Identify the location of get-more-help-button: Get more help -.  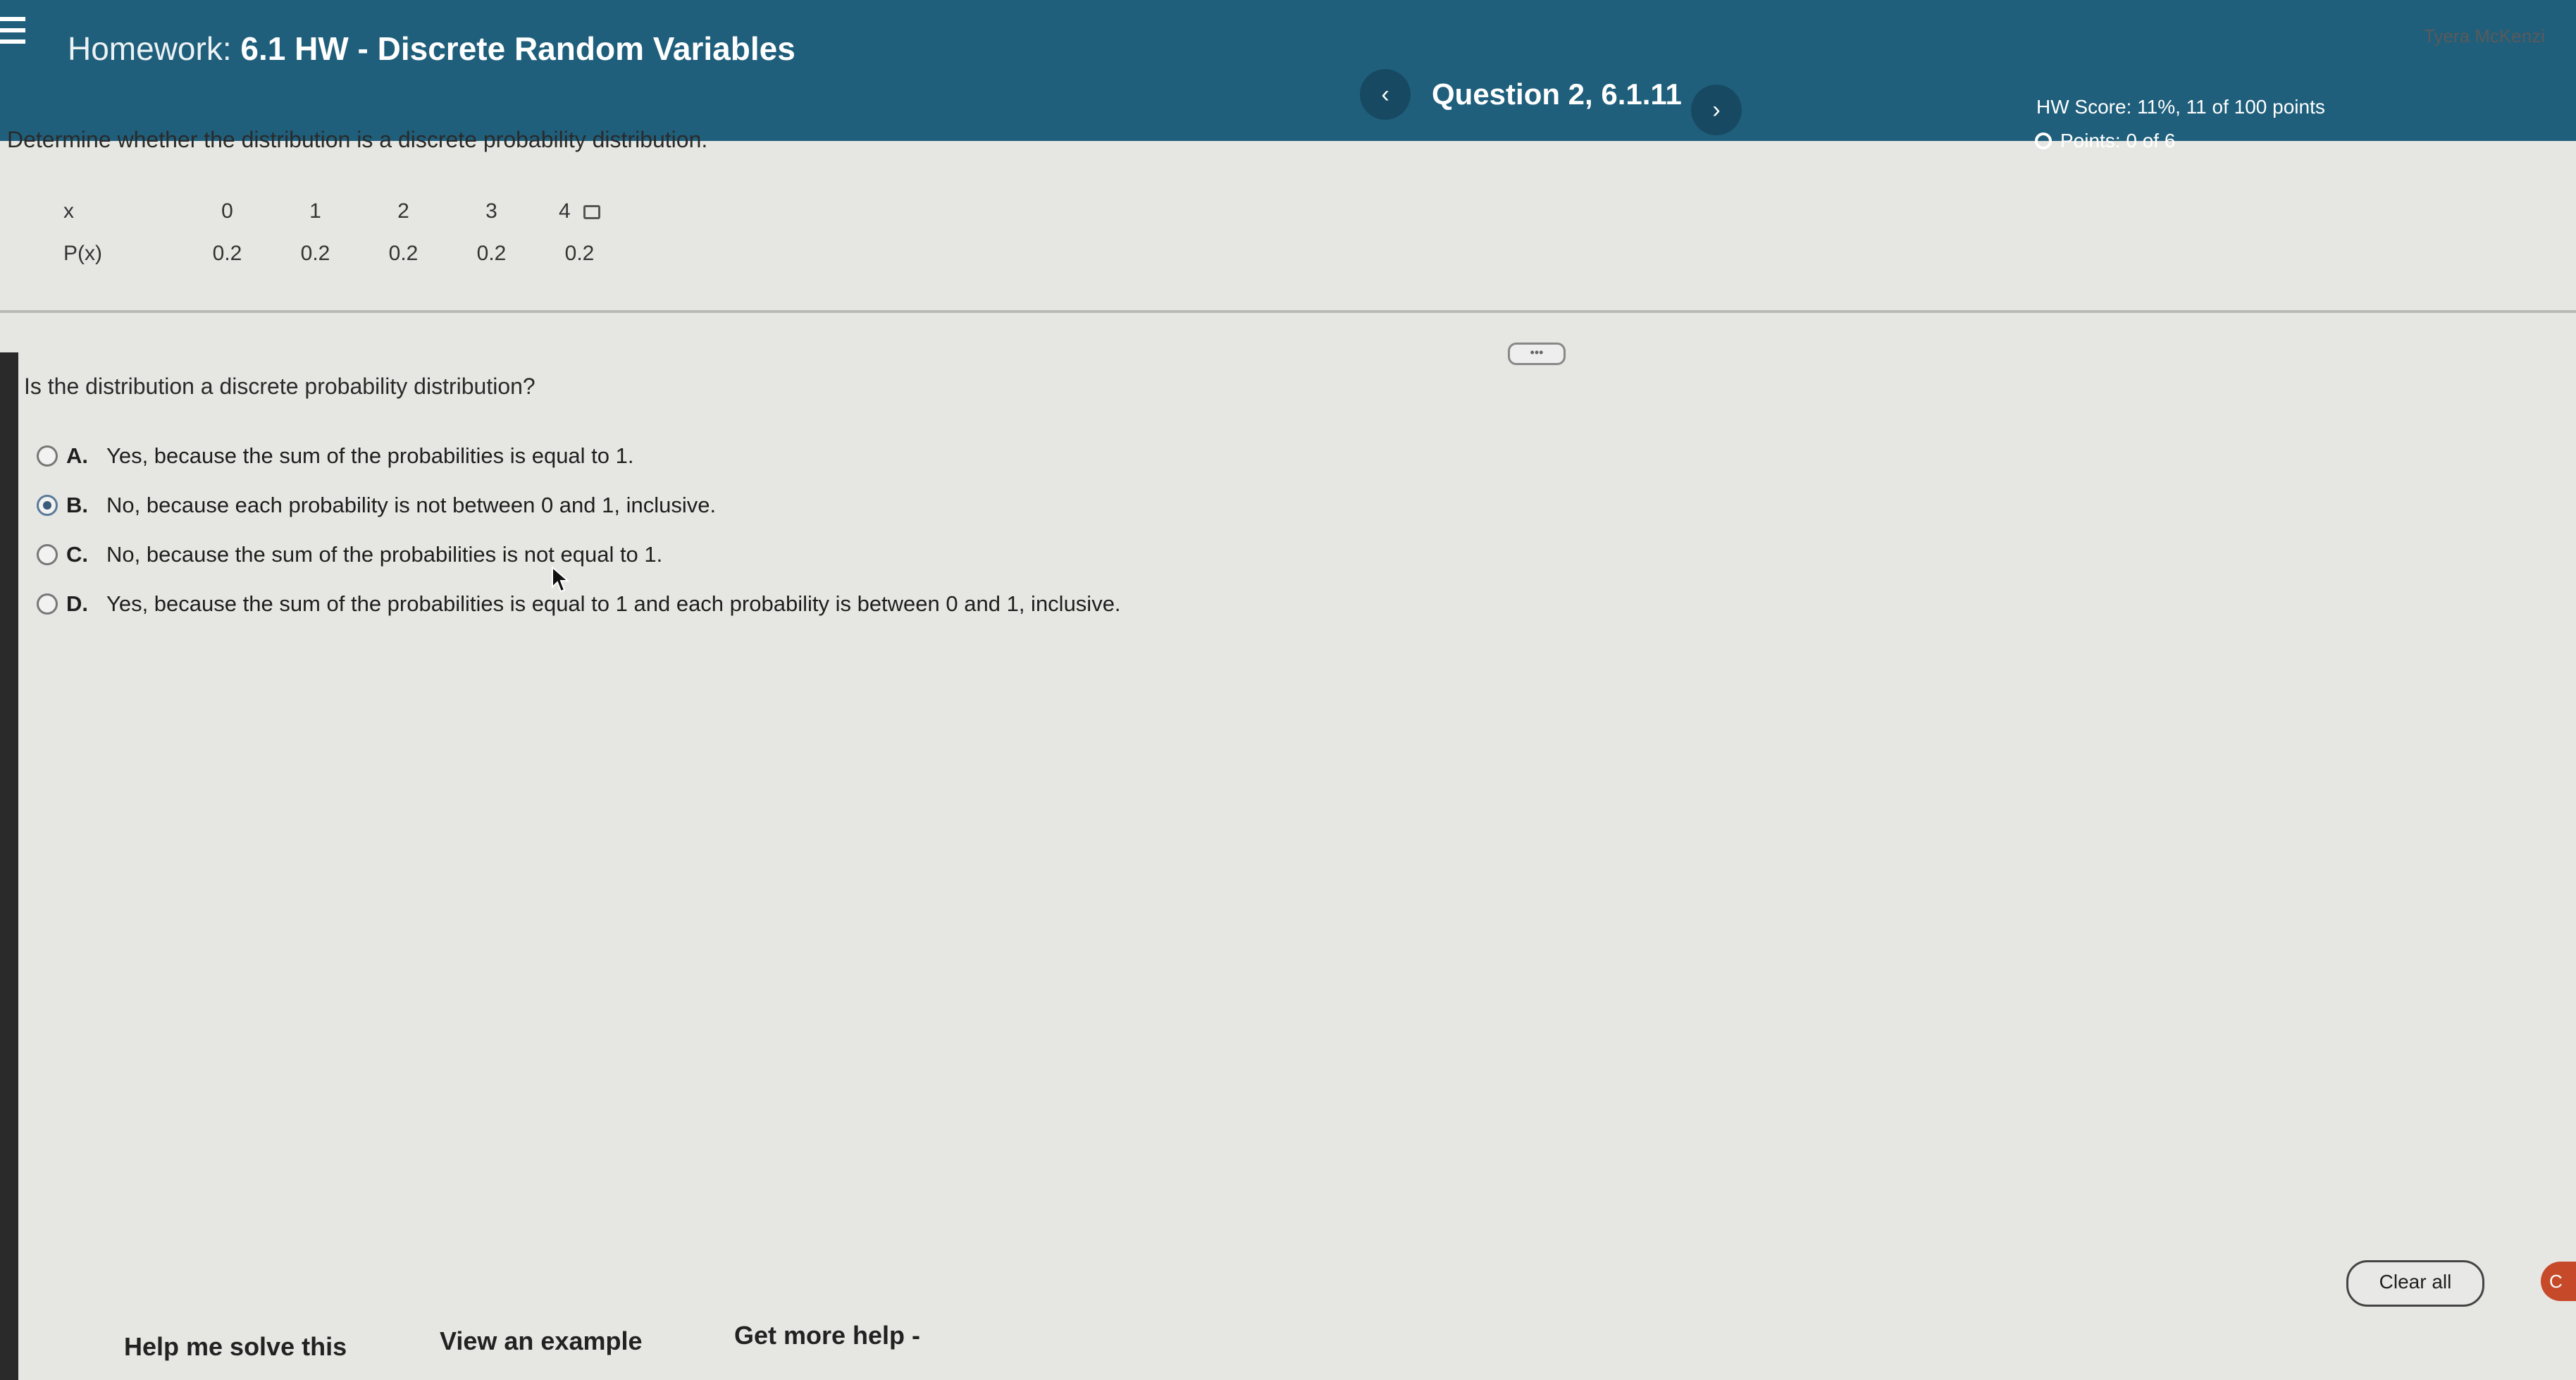
(827, 1335).